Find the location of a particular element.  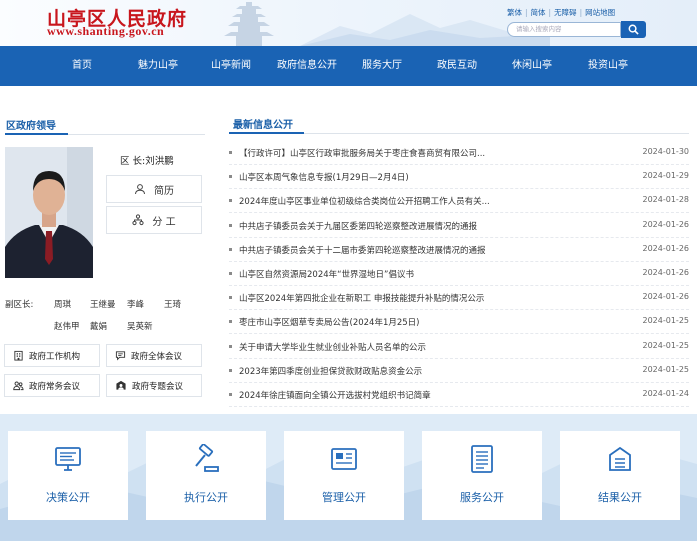

leader-photo is located at coordinates (49, 212).